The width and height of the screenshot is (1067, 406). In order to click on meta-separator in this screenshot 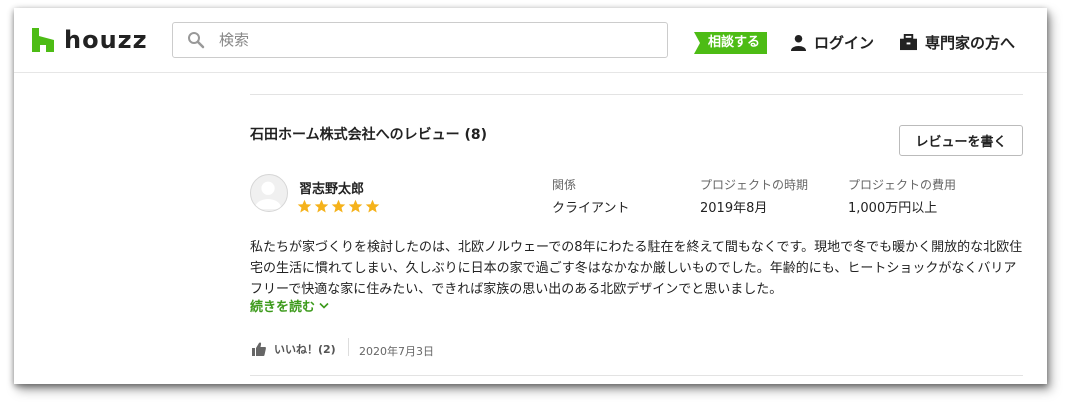, I will do `click(348, 347)`.